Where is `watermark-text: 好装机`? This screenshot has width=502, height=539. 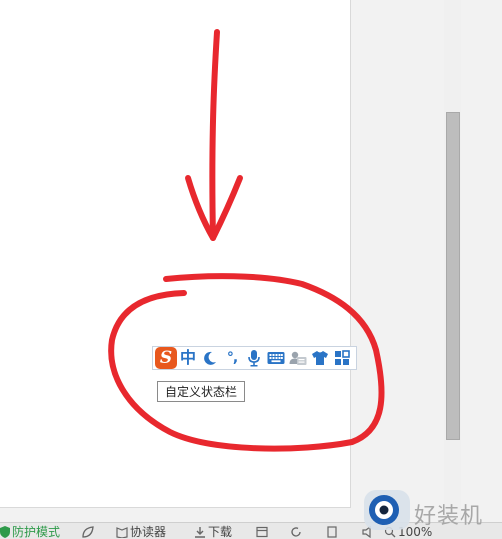 watermark-text: 好装机 is located at coordinates (449, 516).